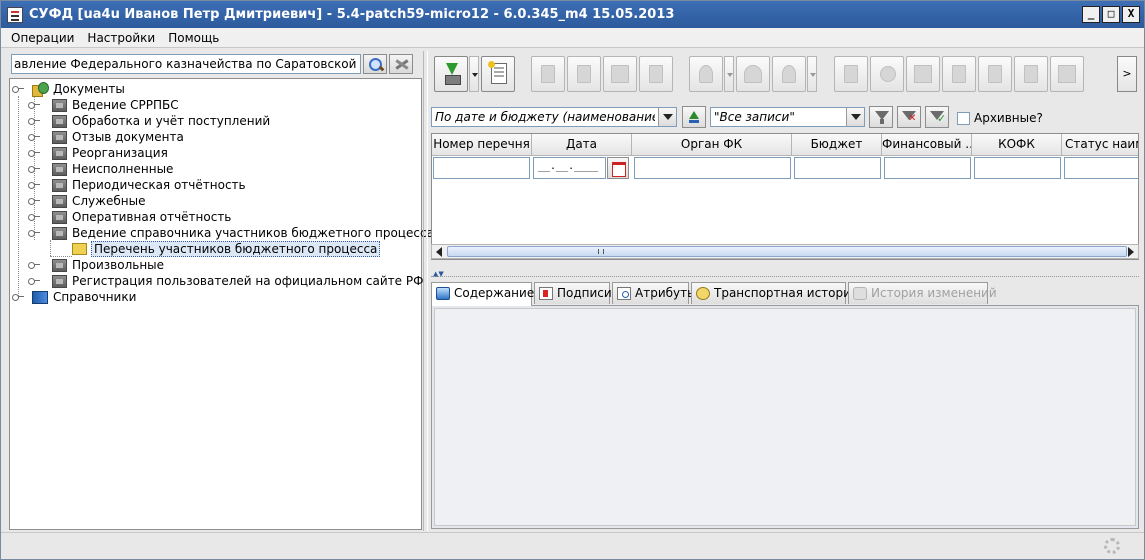 The image size is (1145, 560). I want to click on status-bar, so click(572, 545).